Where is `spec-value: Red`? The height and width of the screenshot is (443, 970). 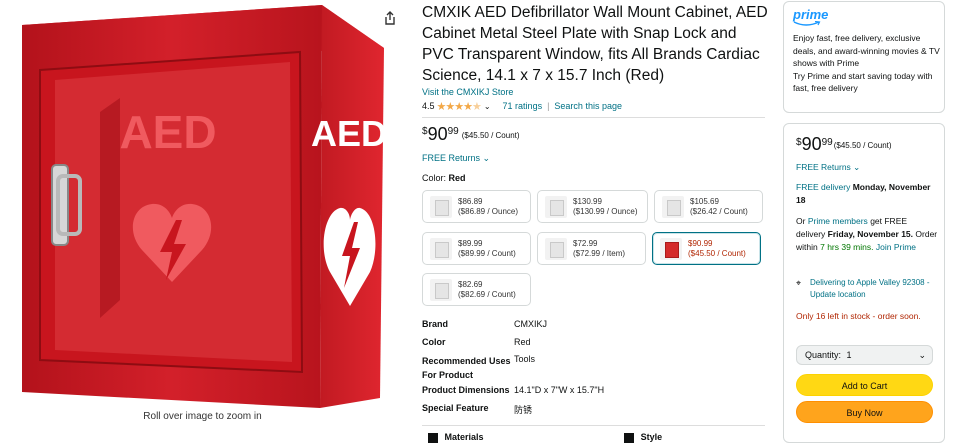 spec-value: Red is located at coordinates (522, 342).